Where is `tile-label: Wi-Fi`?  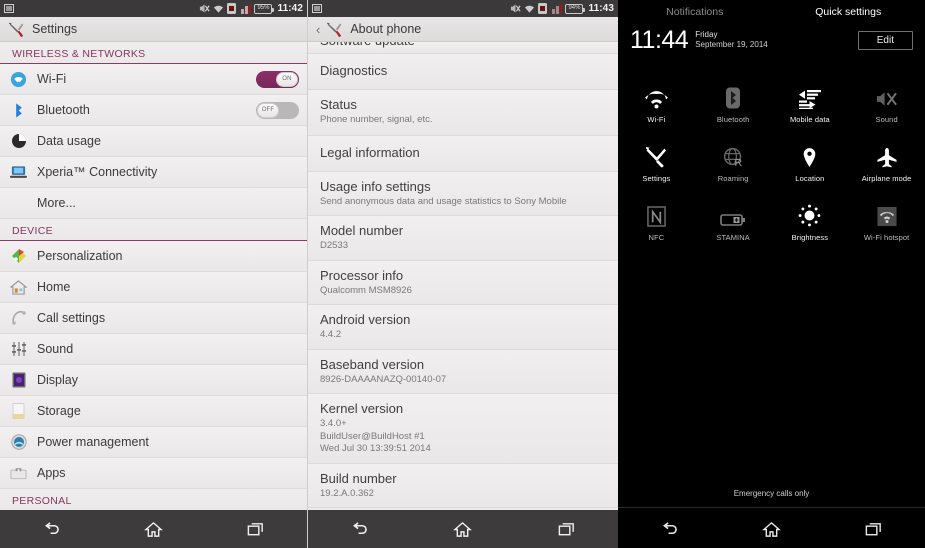 tile-label: Wi-Fi is located at coordinates (656, 119).